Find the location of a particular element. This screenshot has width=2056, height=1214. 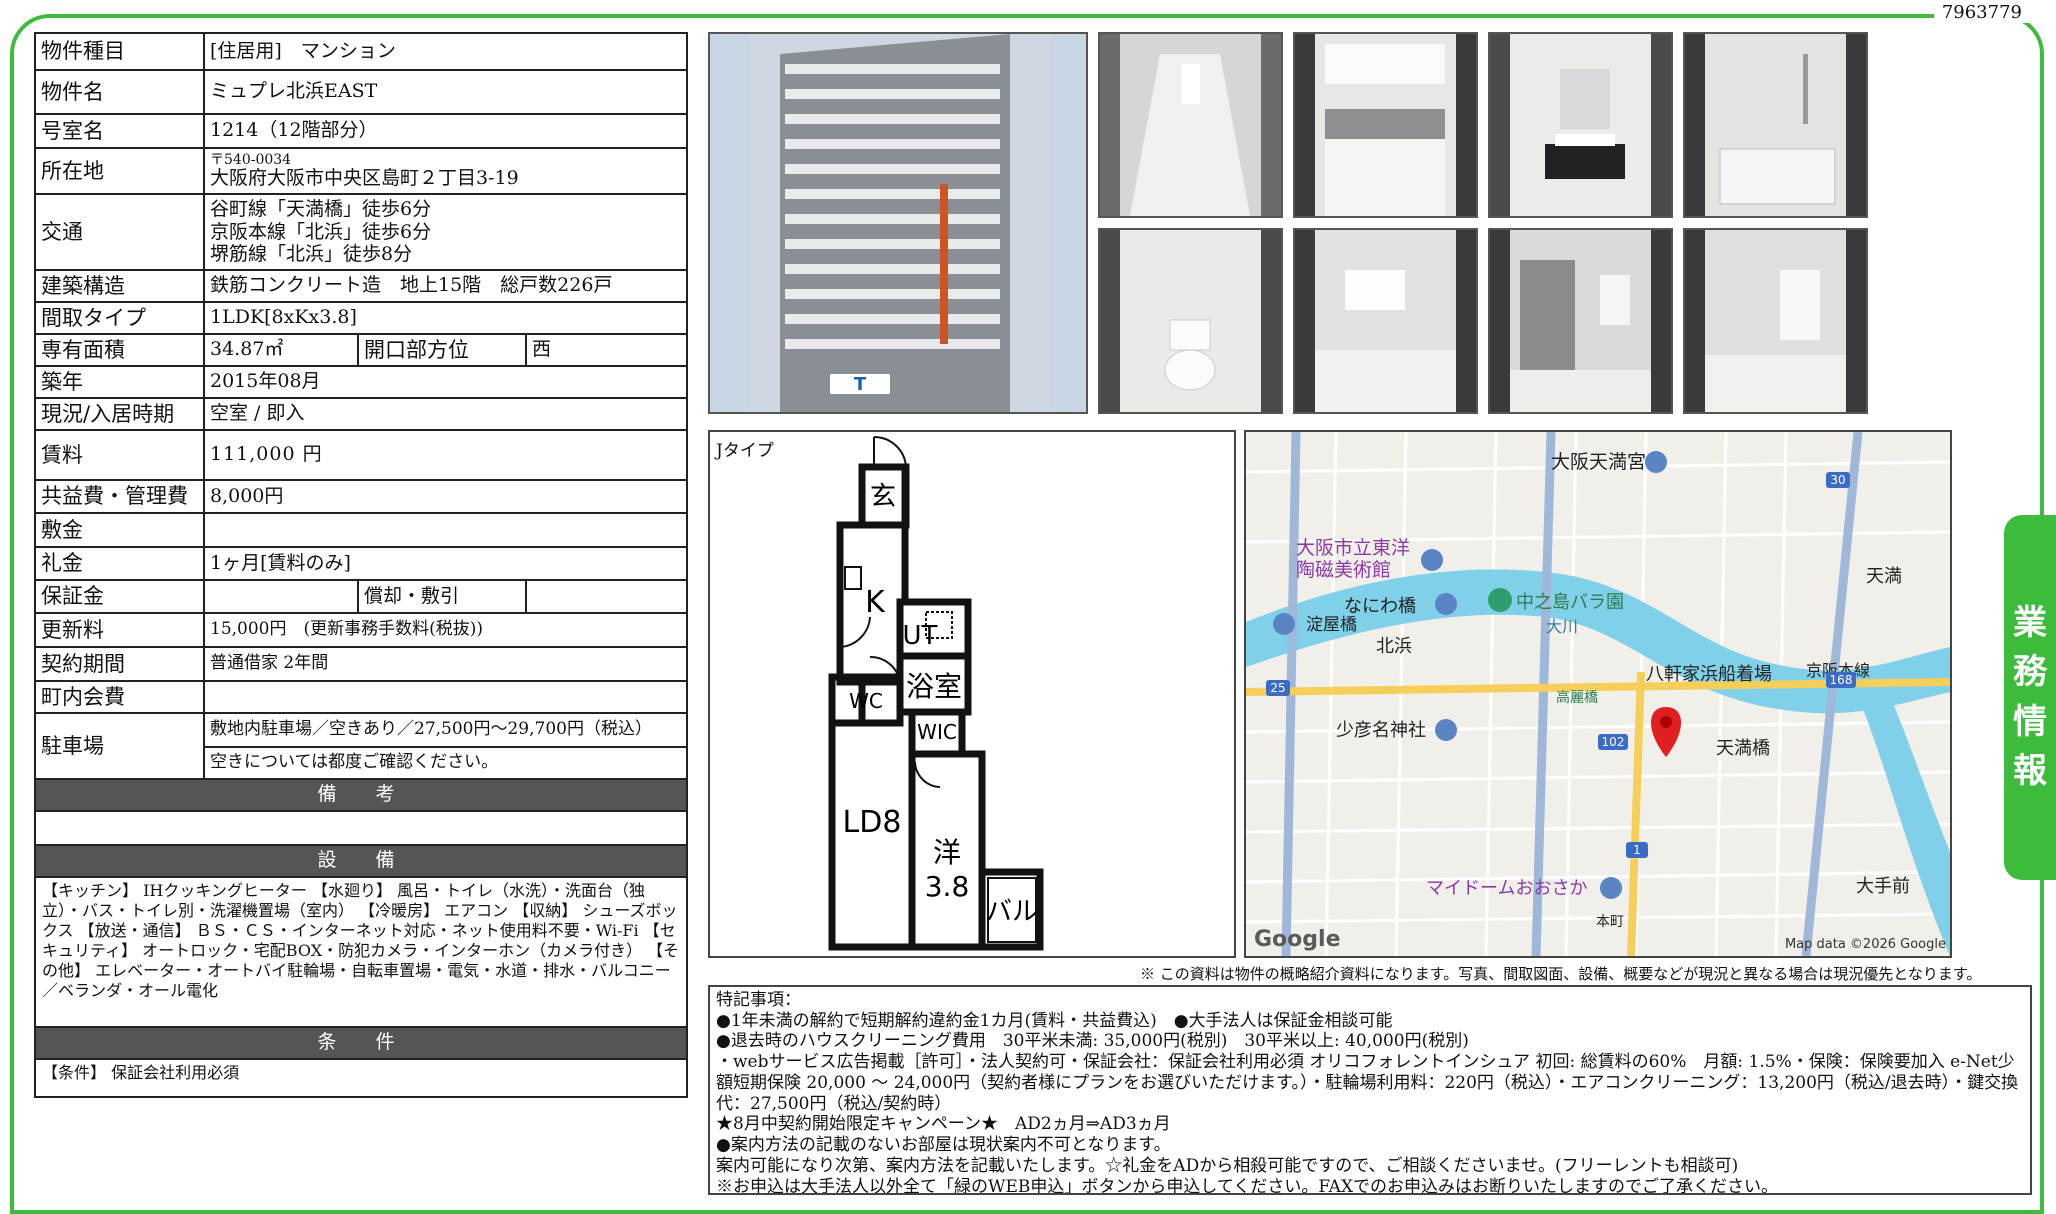

direction-value: 西 is located at coordinates (606, 350).